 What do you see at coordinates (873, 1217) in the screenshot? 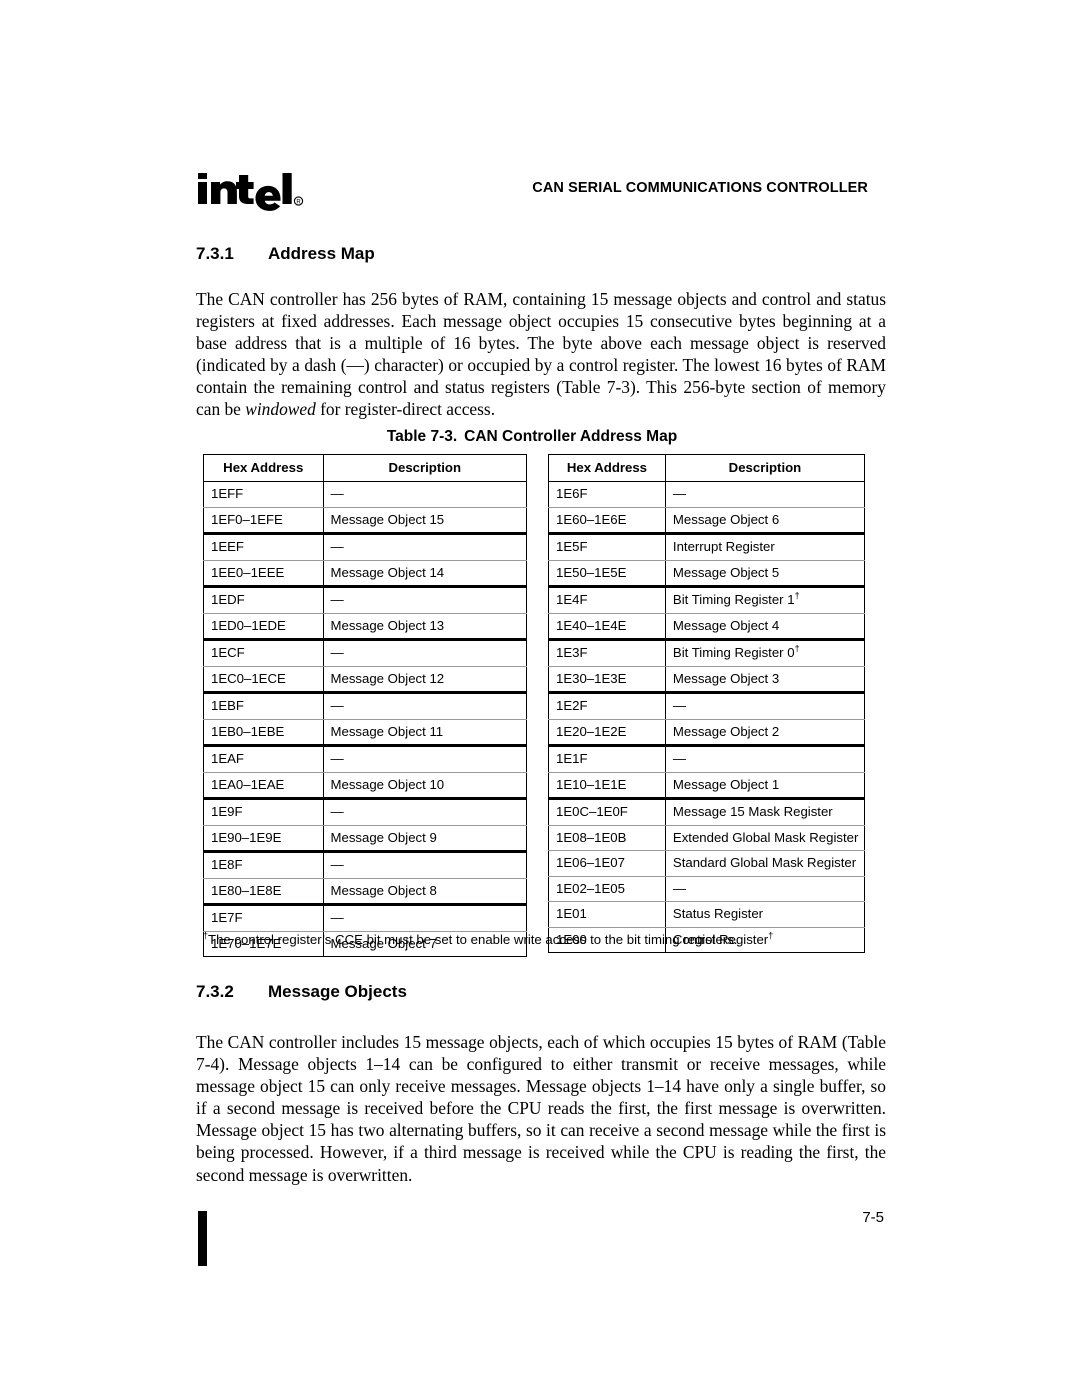
I see `page-number: 7-5` at bounding box center [873, 1217].